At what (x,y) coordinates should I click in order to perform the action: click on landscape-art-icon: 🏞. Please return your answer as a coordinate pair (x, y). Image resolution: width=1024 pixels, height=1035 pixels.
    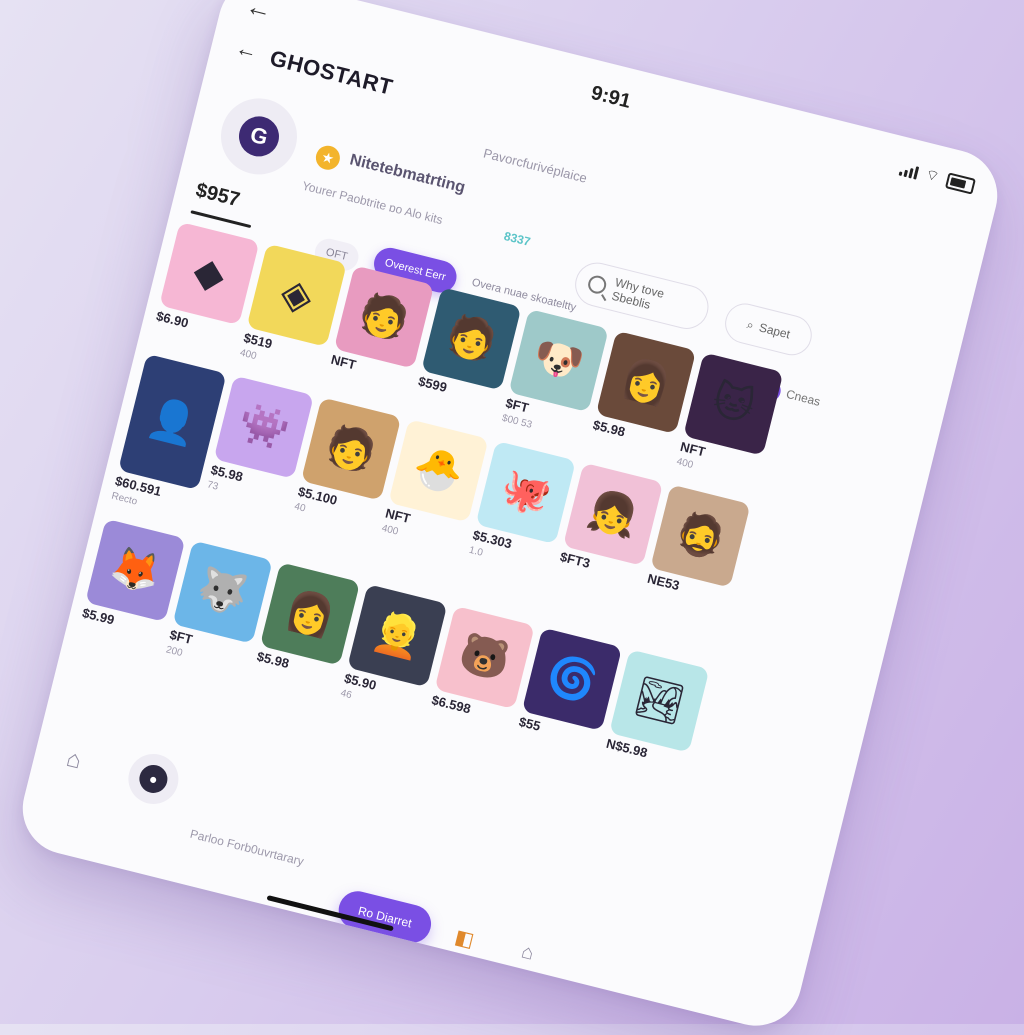
    Looking at the image, I should click on (659, 701).